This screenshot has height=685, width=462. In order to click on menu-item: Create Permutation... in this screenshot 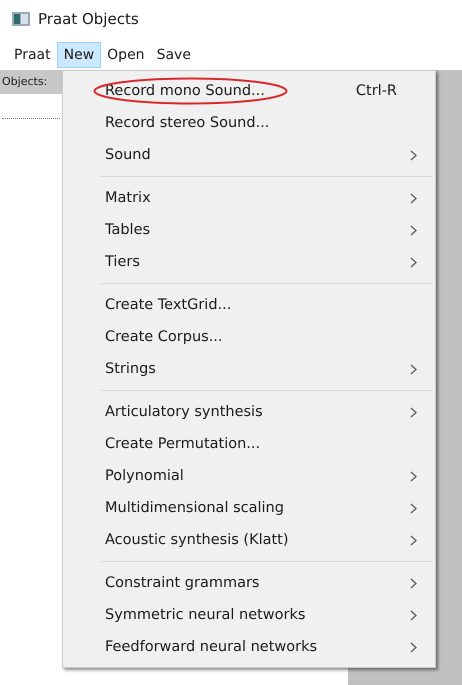, I will do `click(249, 444)`.